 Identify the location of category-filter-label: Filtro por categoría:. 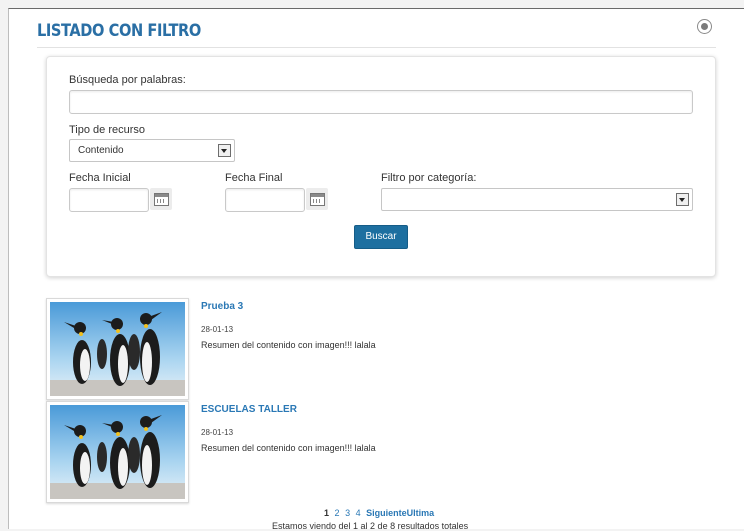
(429, 178).